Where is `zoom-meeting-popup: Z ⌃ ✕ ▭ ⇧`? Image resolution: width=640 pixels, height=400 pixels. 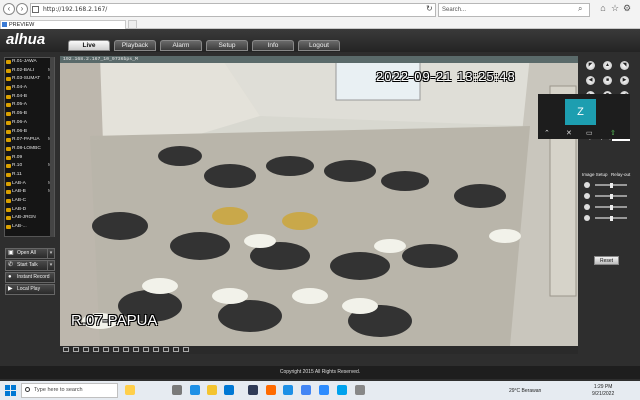 zoom-meeting-popup: Z ⌃ ✕ ▭ ⇧ is located at coordinates (584, 116).